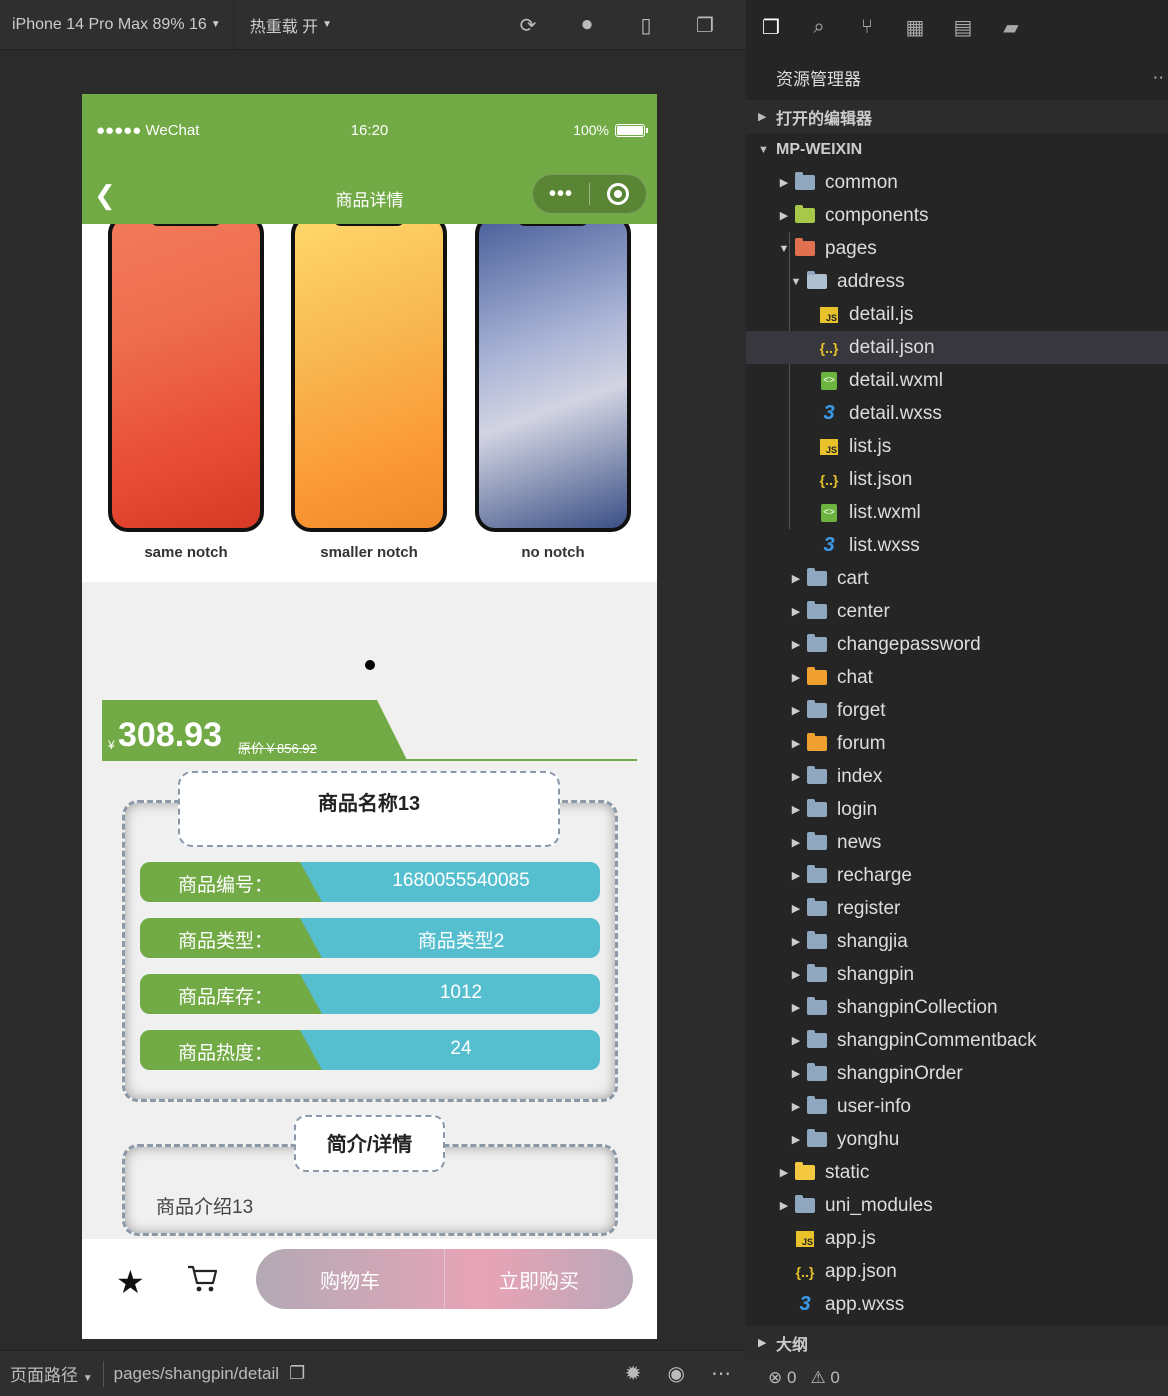  I want to click on bottom-action-bar: ★ 购物车 立即购买, so click(369, 1289).